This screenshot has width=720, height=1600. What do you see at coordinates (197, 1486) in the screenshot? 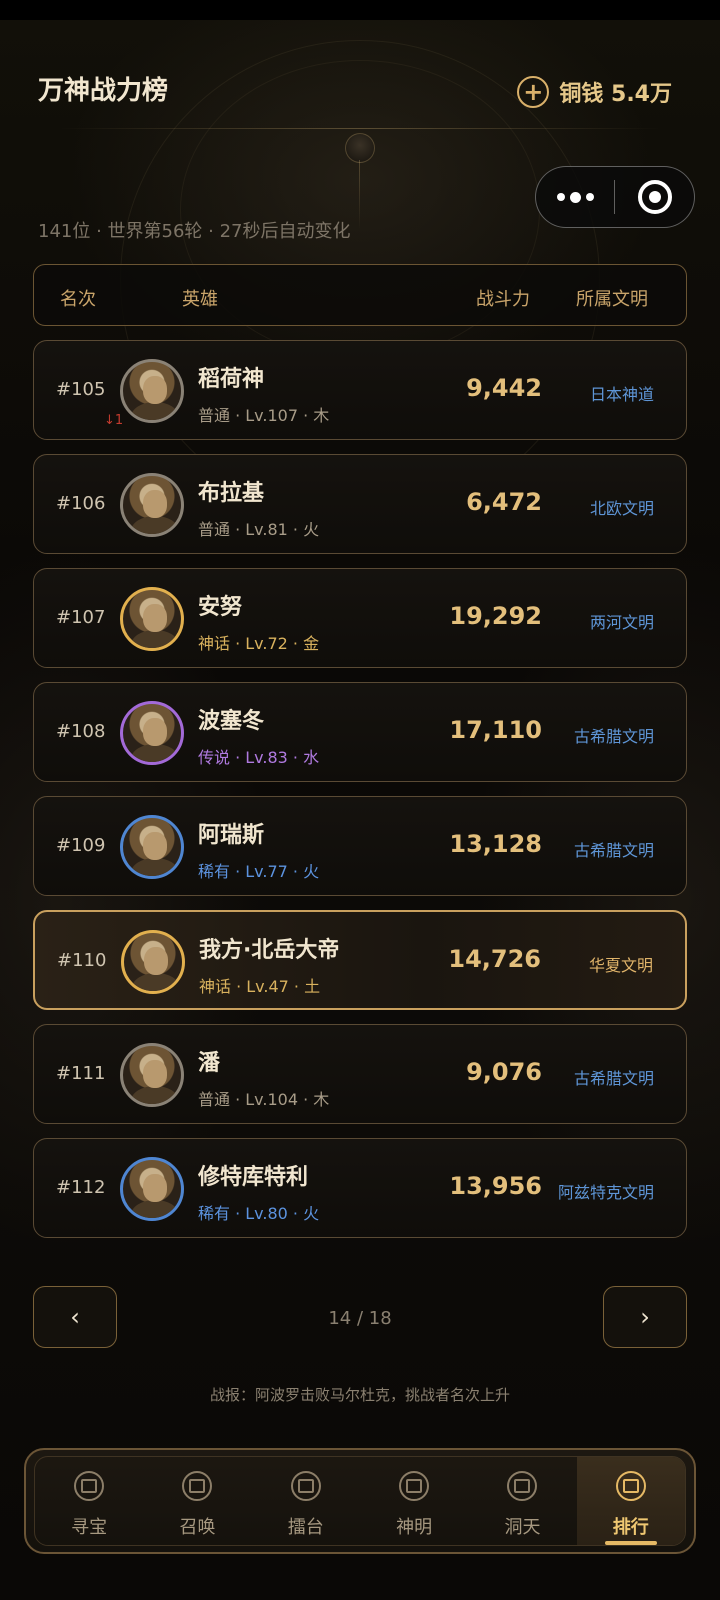
I see `summon-icon` at bounding box center [197, 1486].